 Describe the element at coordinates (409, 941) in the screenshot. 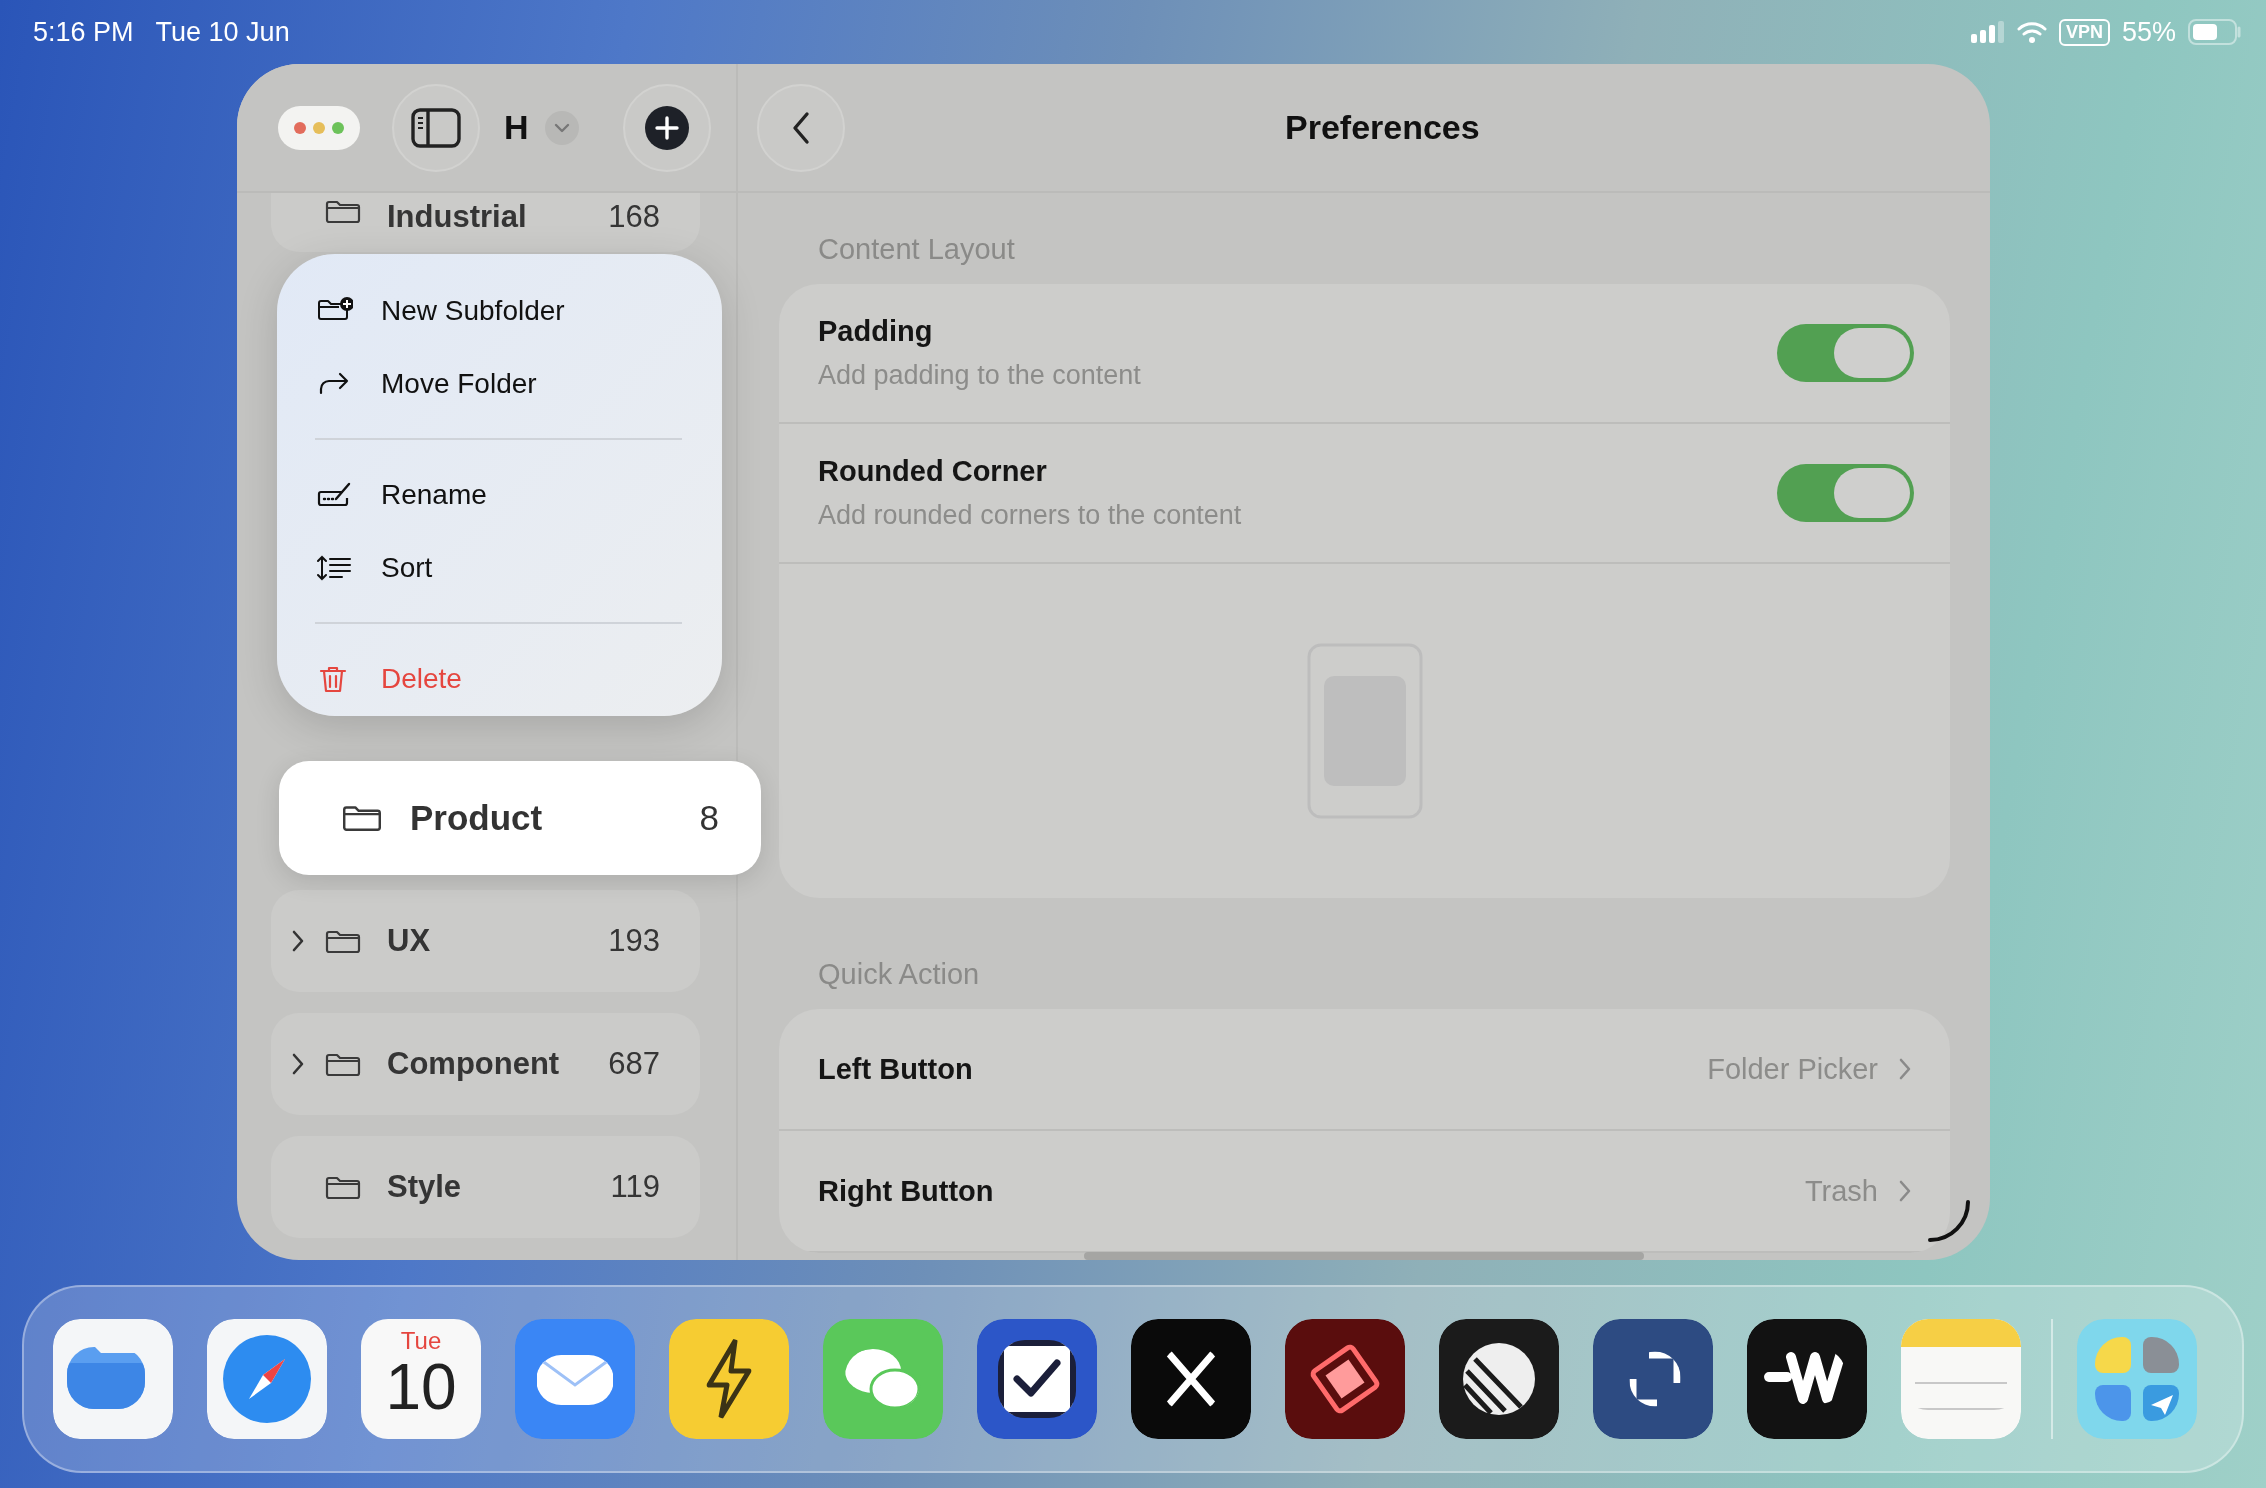

I see `folder-name: UX` at that location.